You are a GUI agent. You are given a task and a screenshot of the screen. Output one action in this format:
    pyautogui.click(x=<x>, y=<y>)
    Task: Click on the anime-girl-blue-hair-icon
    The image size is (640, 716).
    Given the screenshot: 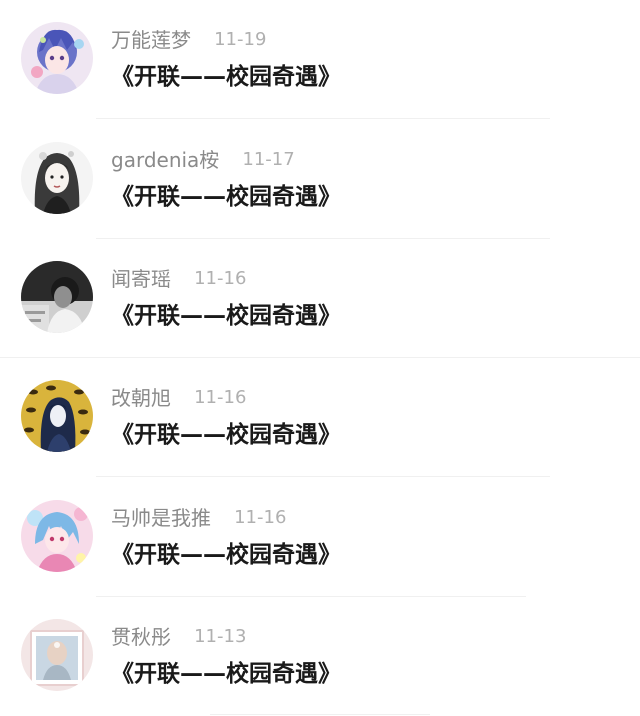 What is the action you would take?
    pyautogui.click(x=57, y=58)
    